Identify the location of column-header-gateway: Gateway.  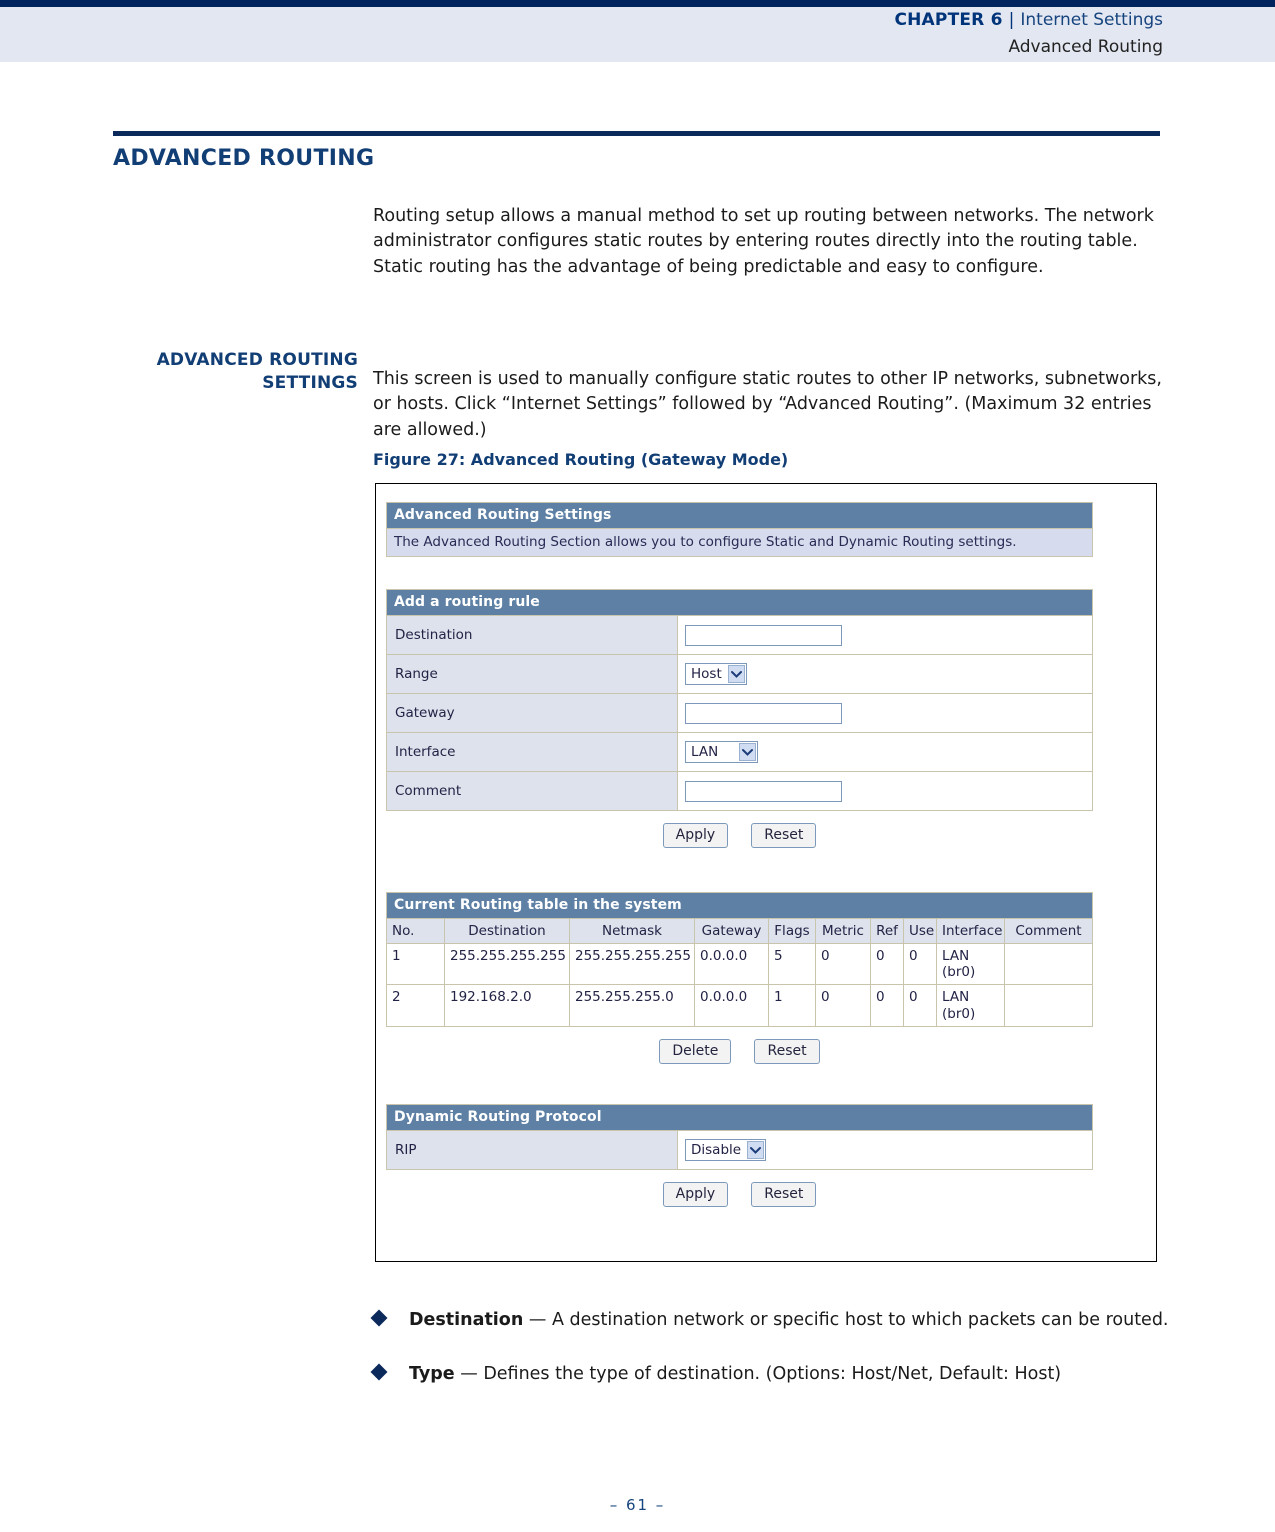
(731, 931).